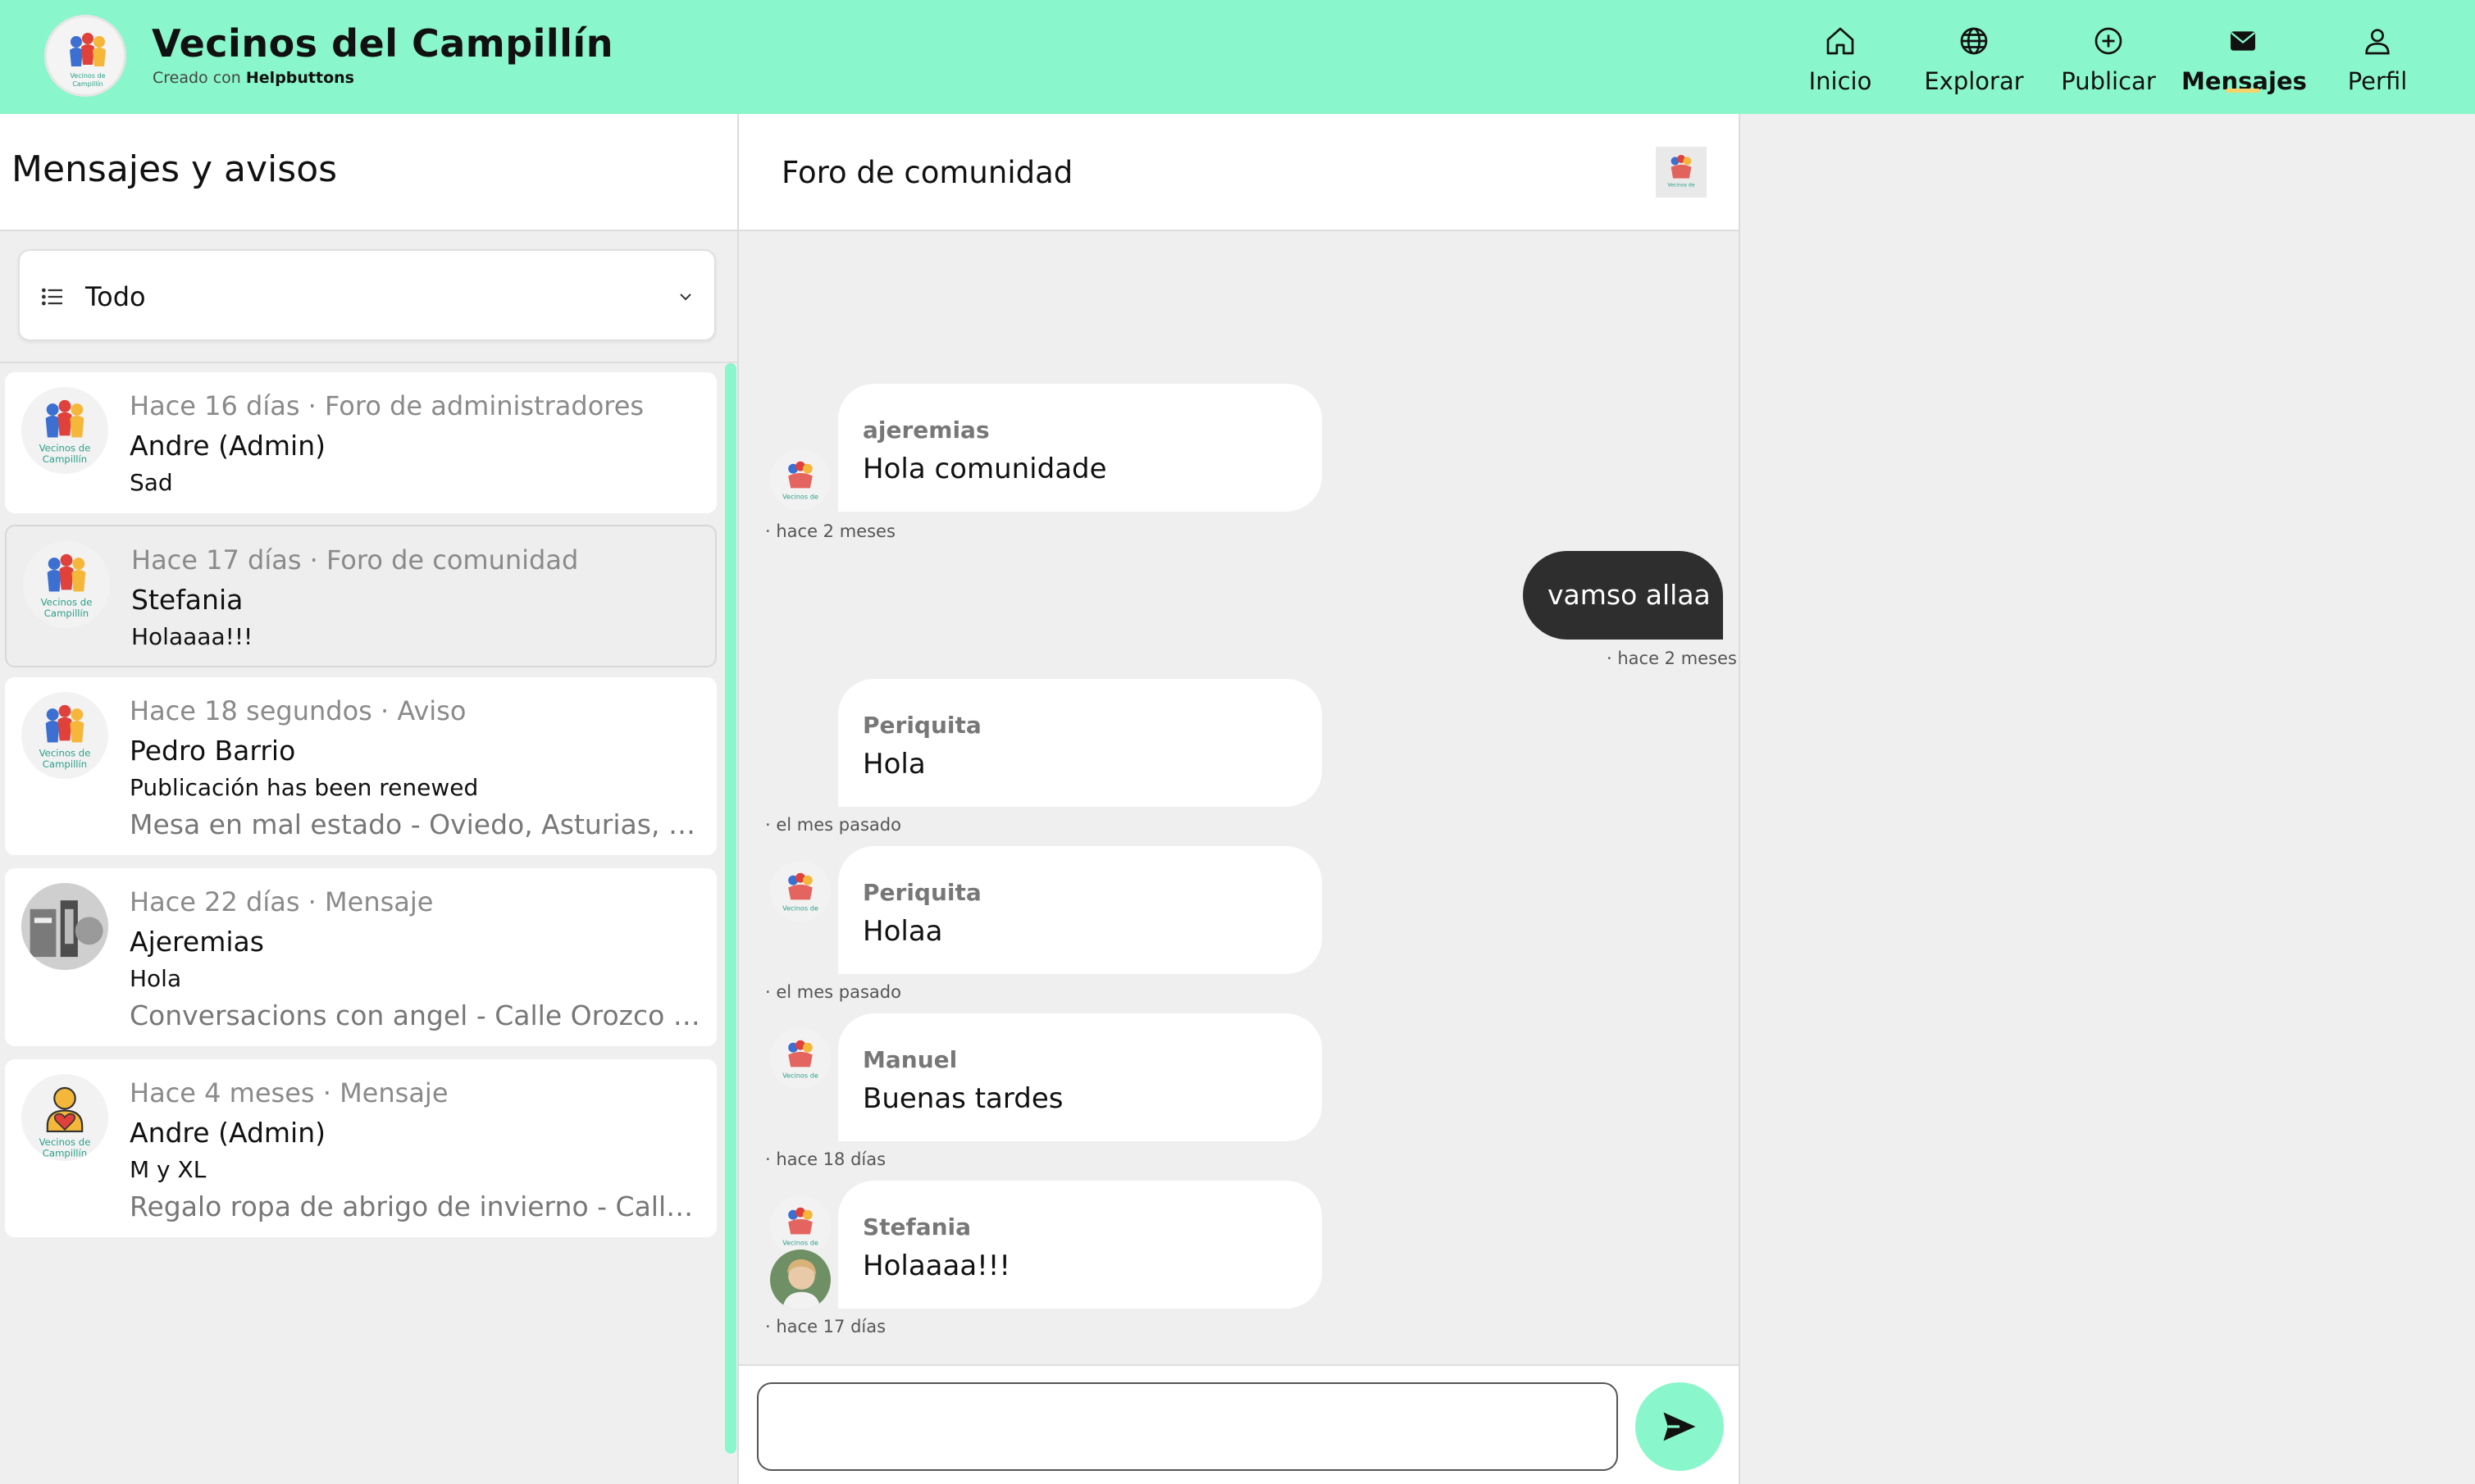 The image size is (2475, 1484). Describe the element at coordinates (2378, 61) in the screenshot. I see `nav-perfil: Perfil` at that location.